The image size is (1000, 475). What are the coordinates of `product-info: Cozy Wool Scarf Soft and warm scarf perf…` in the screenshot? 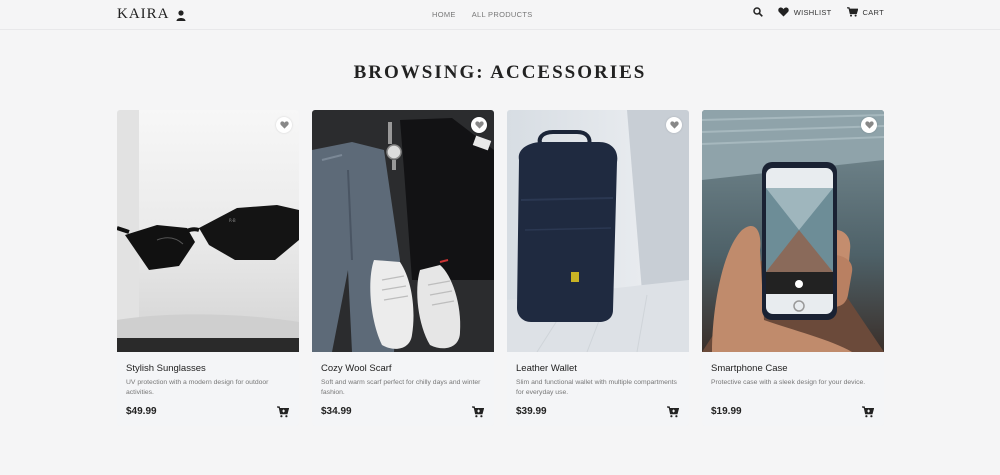 It's located at (403, 389).